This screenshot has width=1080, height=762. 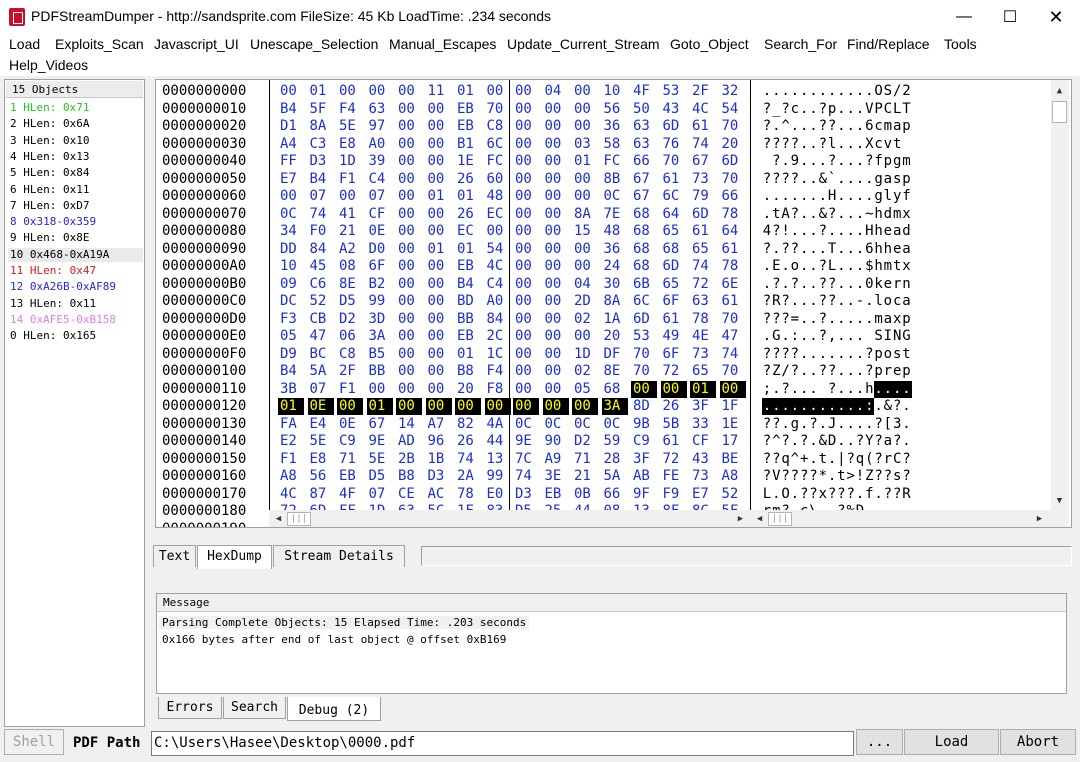 I want to click on hex-byte: 0C, so click(x=556, y=424).